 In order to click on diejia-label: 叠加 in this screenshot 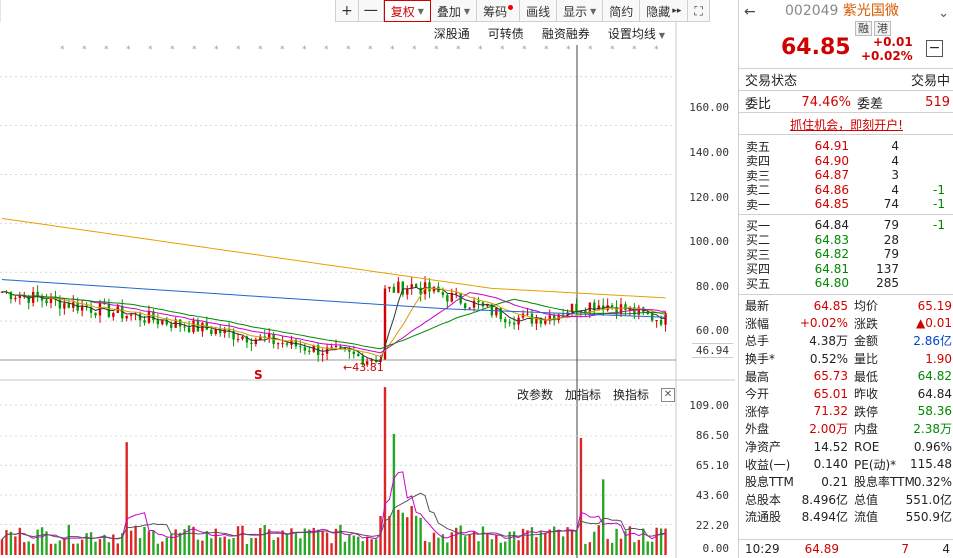, I will do `click(448, 11)`.